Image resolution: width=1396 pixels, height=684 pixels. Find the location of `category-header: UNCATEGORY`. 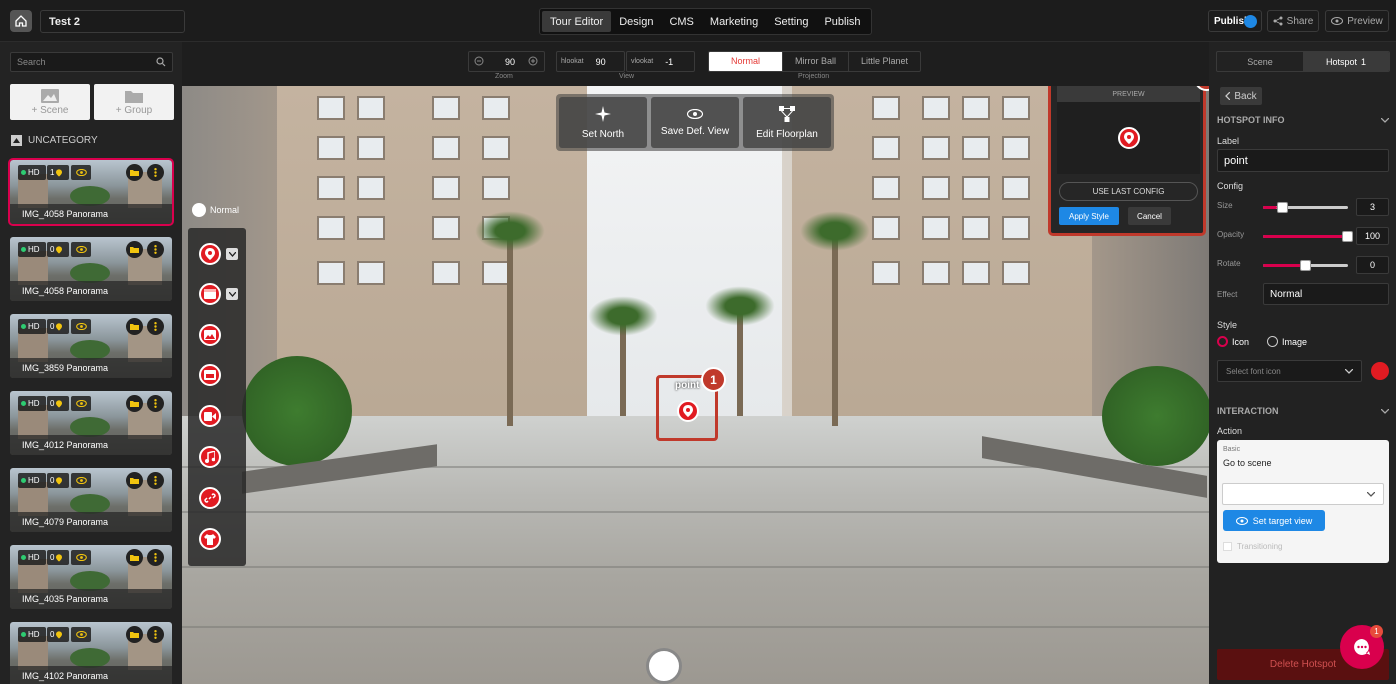

category-header: UNCATEGORY is located at coordinates (54, 140).